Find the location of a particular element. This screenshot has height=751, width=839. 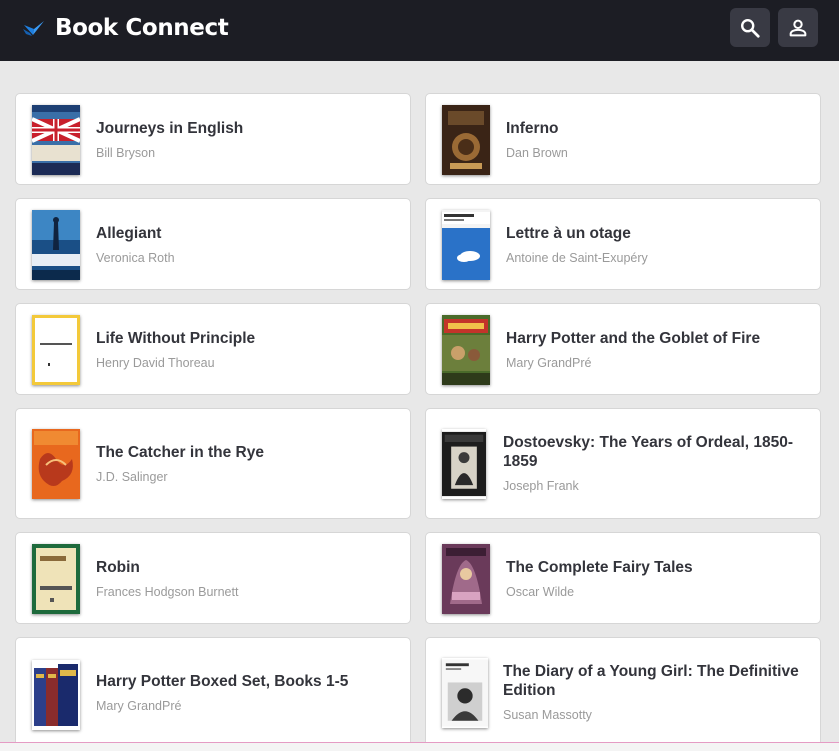

search-icon is located at coordinates (750, 28).